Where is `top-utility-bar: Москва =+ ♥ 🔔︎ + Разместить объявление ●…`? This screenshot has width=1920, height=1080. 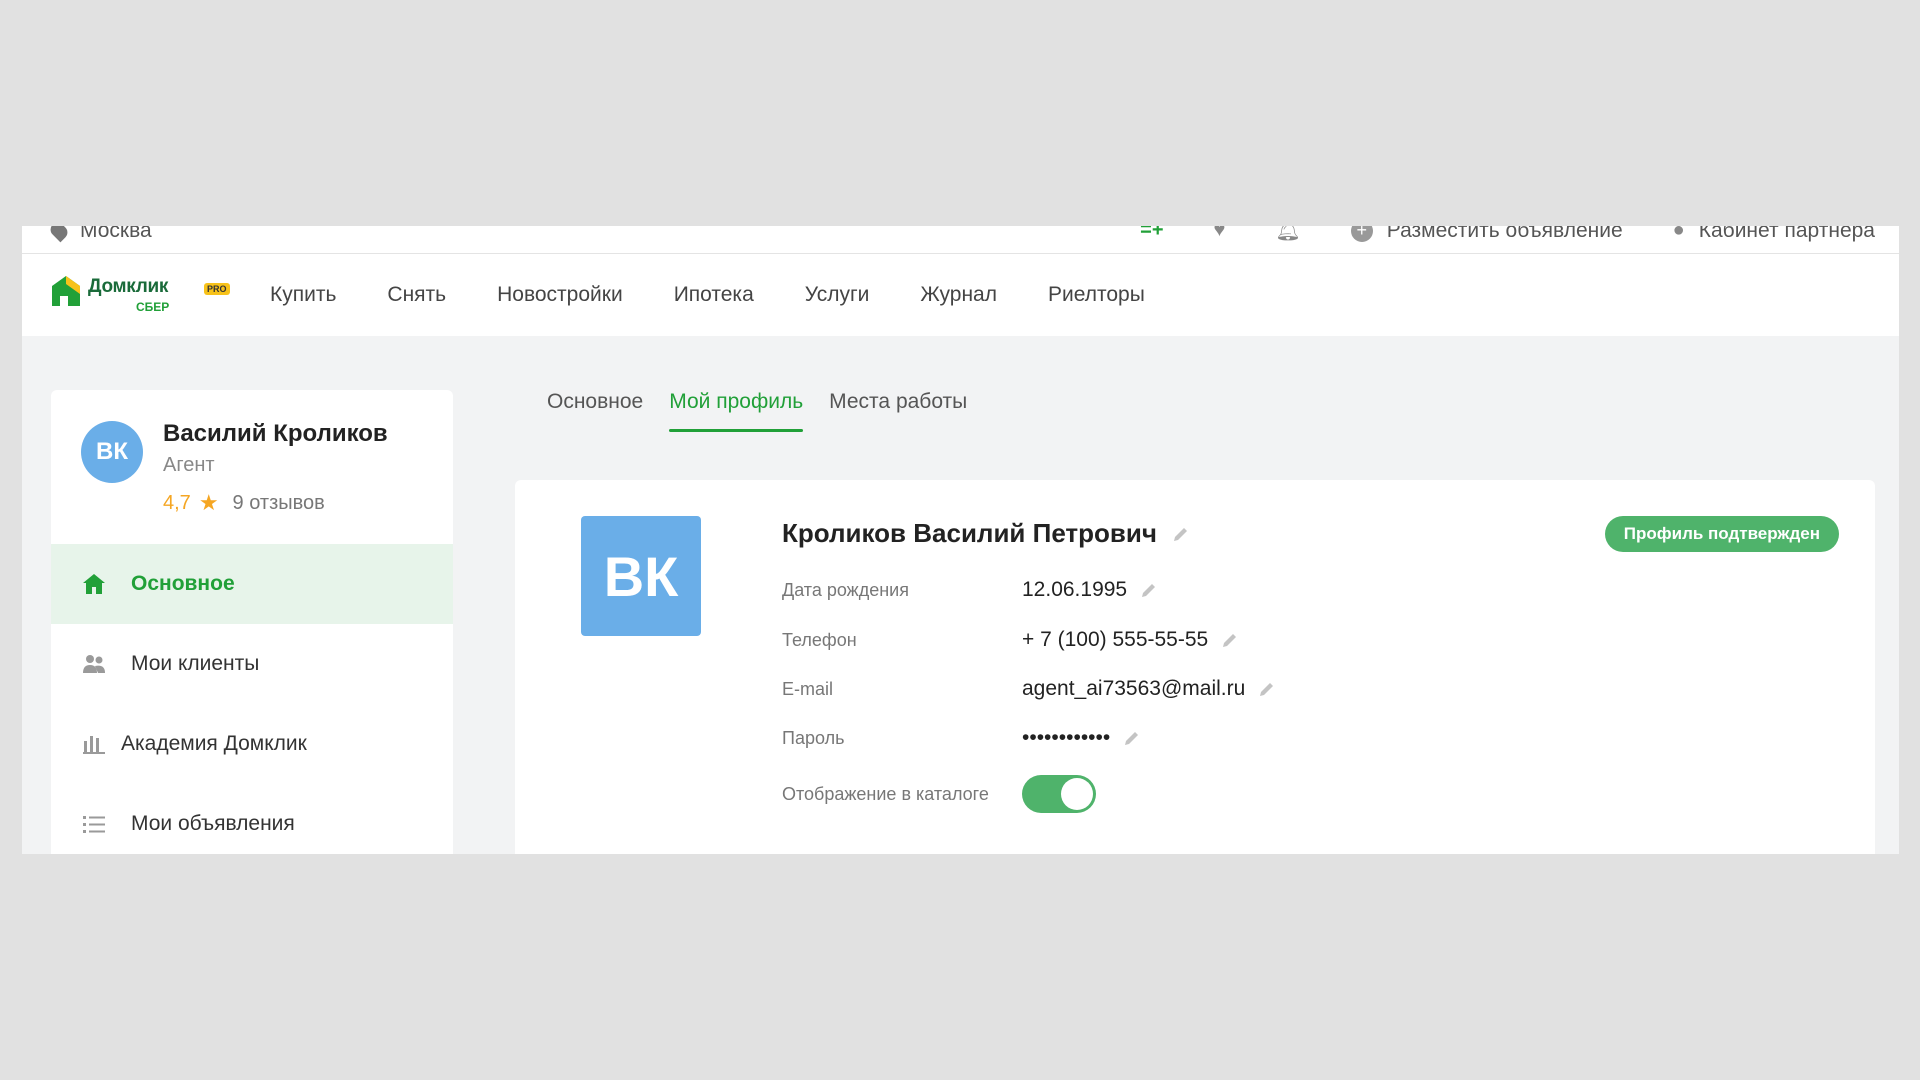
top-utility-bar: Москва =+ ♥ 🔔︎ + Разместить объявление ●… is located at coordinates (960, 240).